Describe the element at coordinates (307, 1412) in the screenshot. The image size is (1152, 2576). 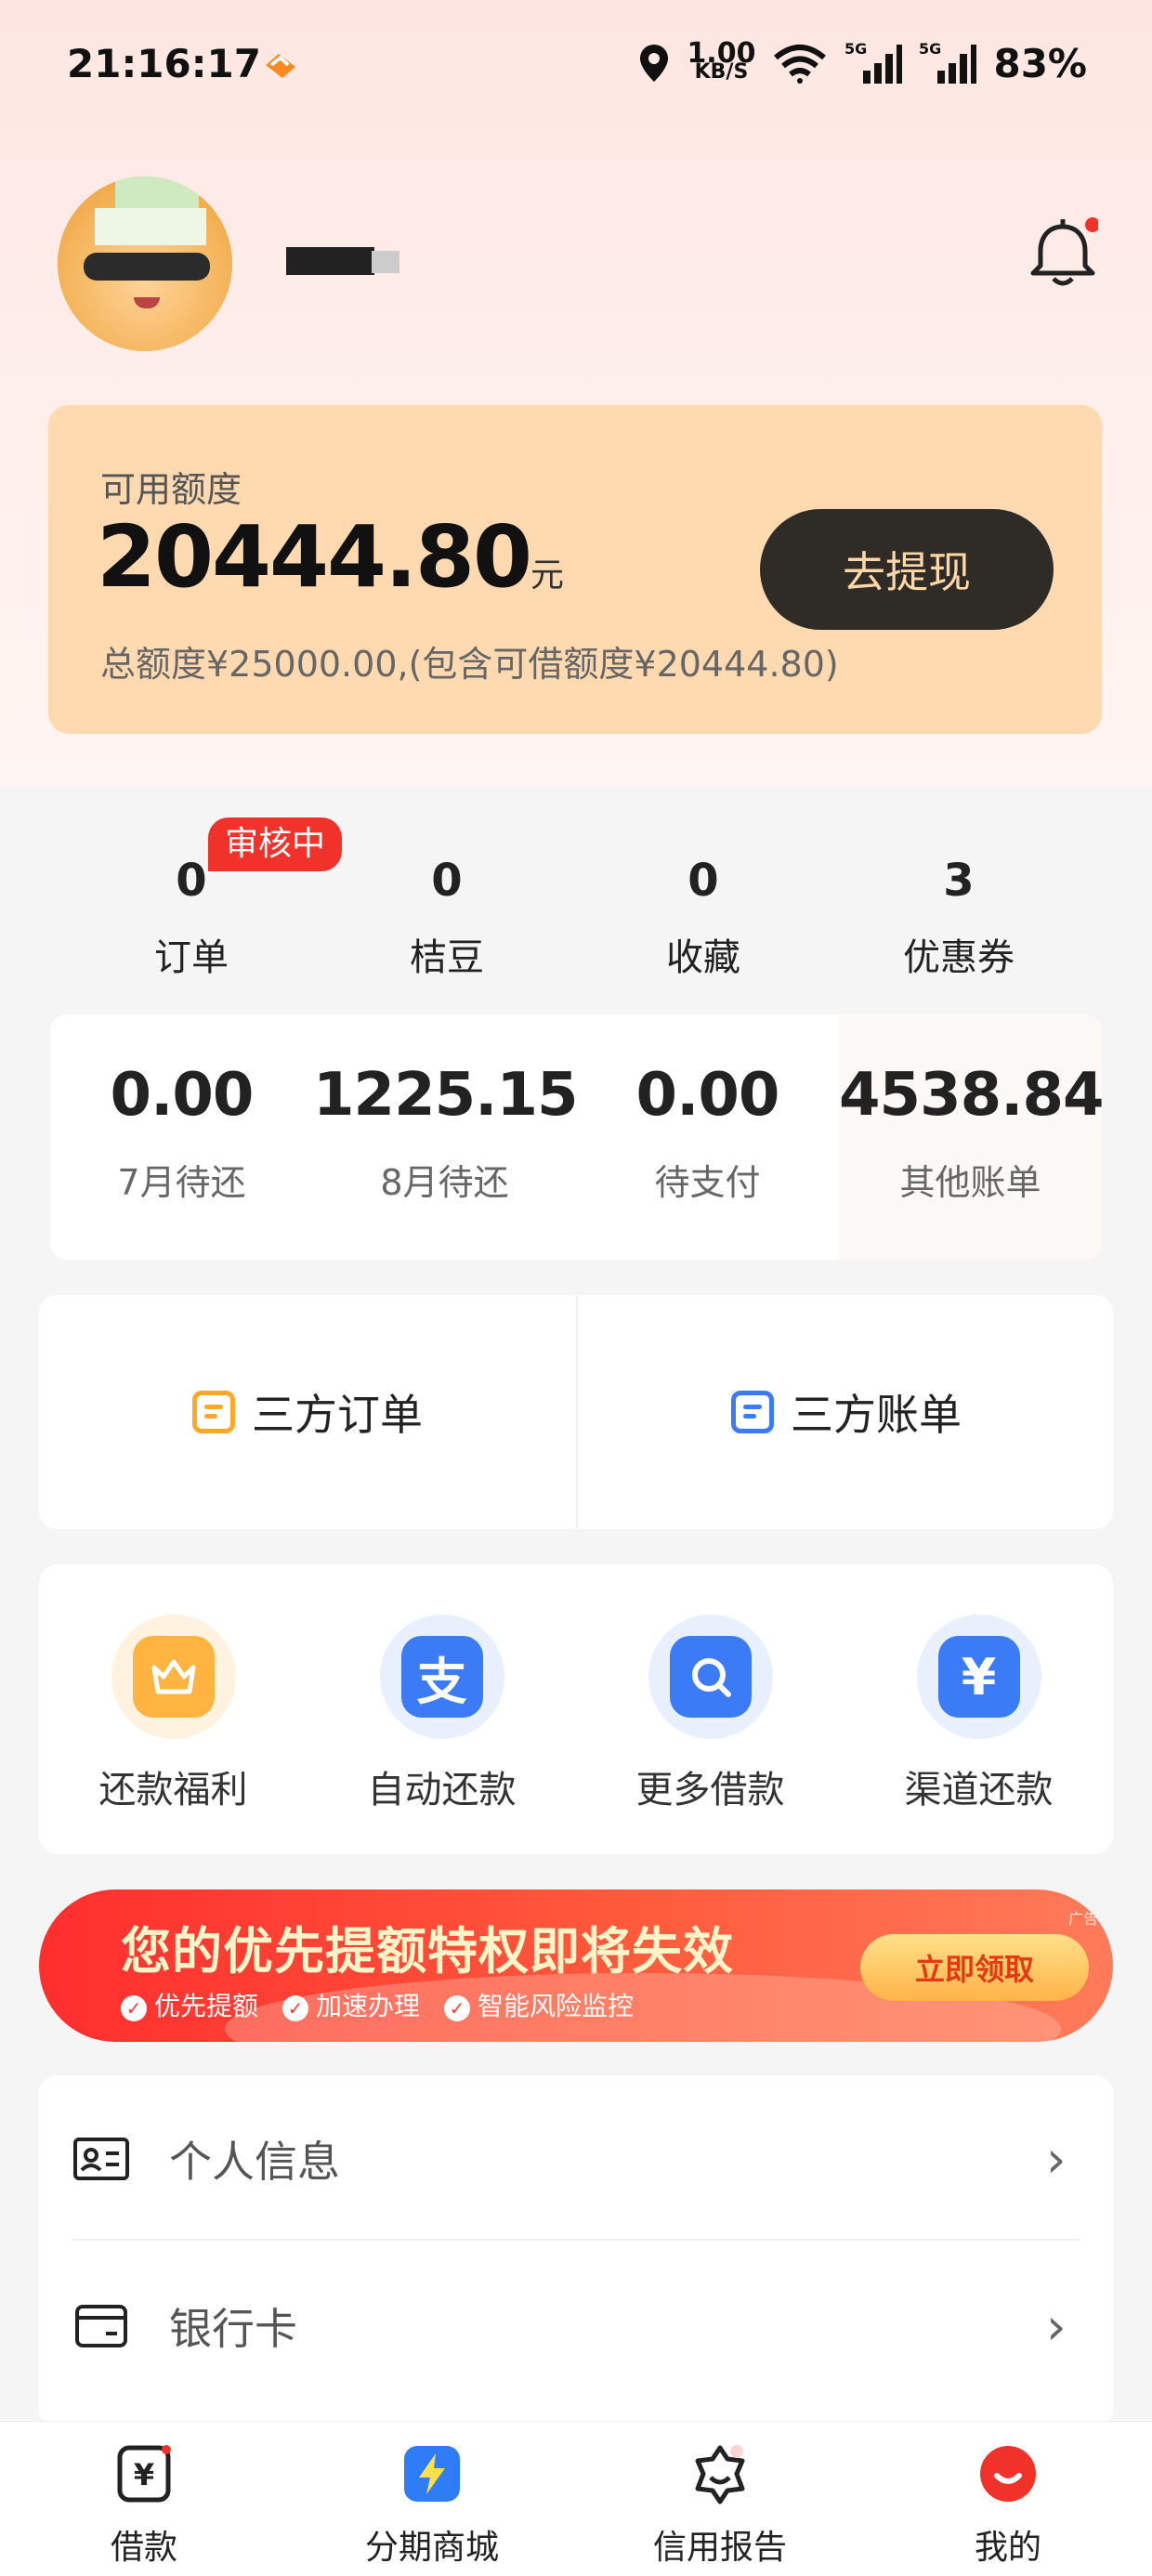
I see `third-party-orders-button: 三方订单` at that location.